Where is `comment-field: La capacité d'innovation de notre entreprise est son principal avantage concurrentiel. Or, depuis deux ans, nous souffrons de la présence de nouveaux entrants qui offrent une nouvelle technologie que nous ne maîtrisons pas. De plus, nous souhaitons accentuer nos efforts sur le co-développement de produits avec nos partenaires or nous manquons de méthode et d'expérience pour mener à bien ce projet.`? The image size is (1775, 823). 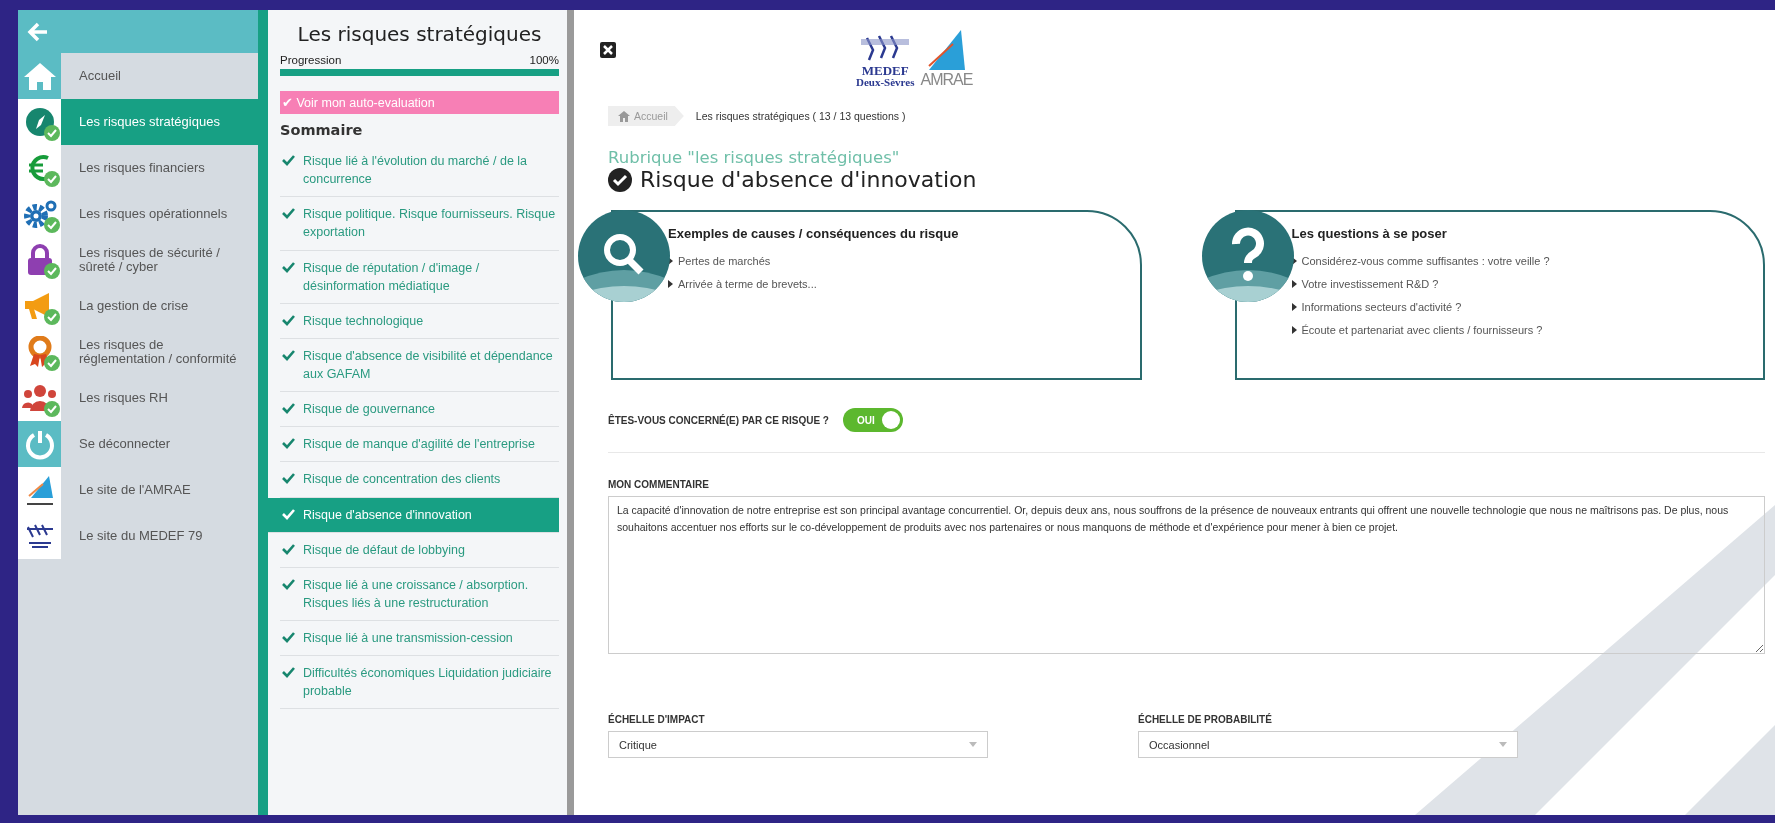
comment-field: La capacité d'innovation de notre entreprise est son principal avantage concurrentiel. Or, depuis deux ans, nous souffrons de la présence de nouveaux entrants qui offrent une nouvelle technologie que nous ne maîtrisons pas. De plus, nous souhaitons accentuer nos efforts sur le co-développement de produits avec nos partenaires or nous manquons de méthode et d'expérience pour mener à bien ce projet. is located at coordinates (1186, 575).